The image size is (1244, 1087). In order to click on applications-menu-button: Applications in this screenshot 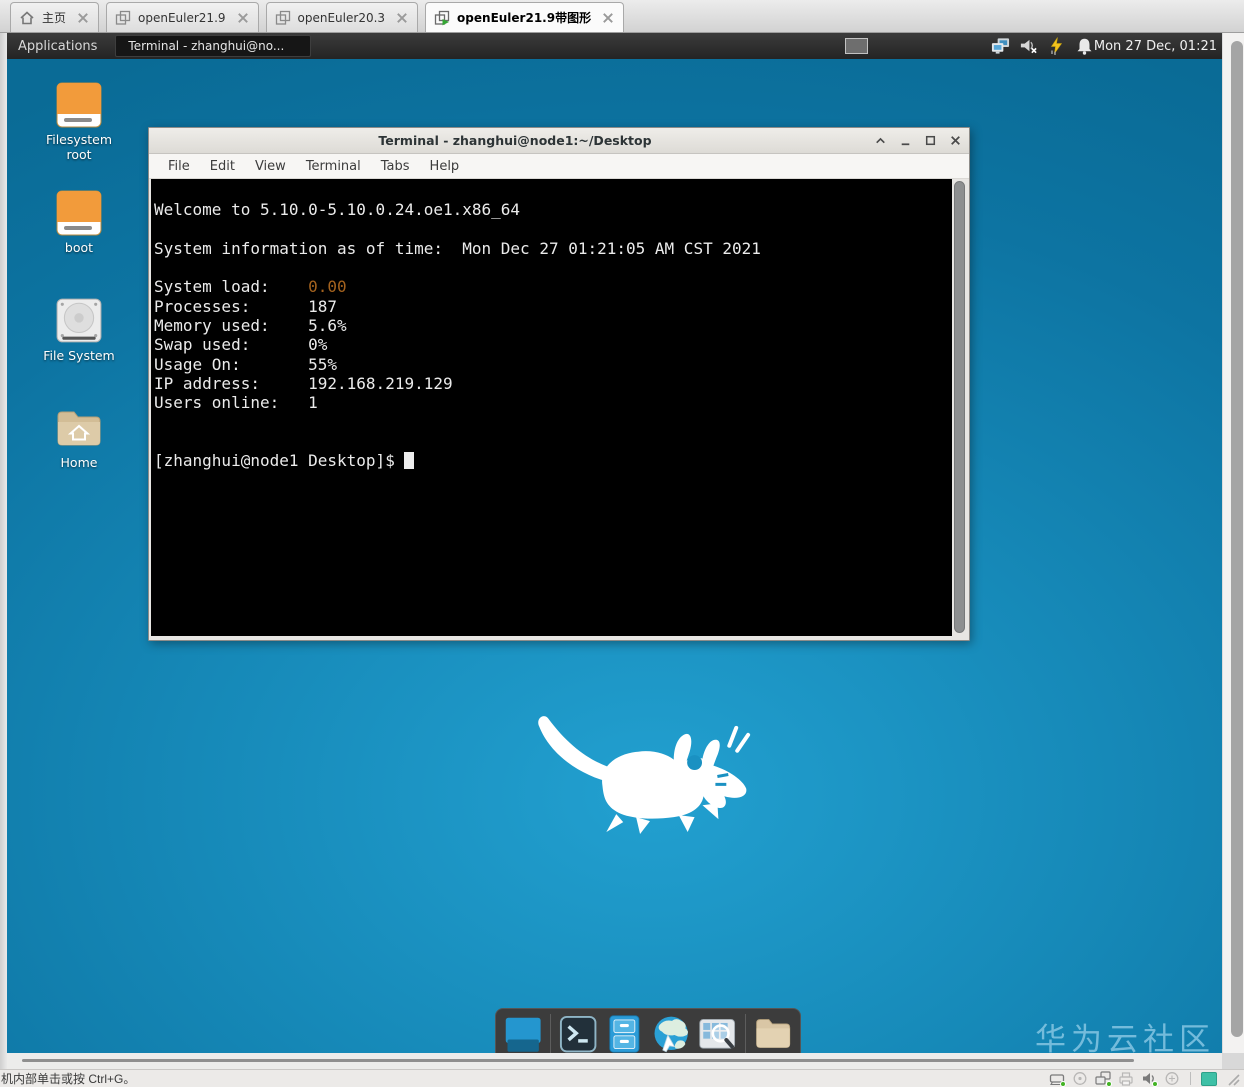, I will do `click(58, 46)`.